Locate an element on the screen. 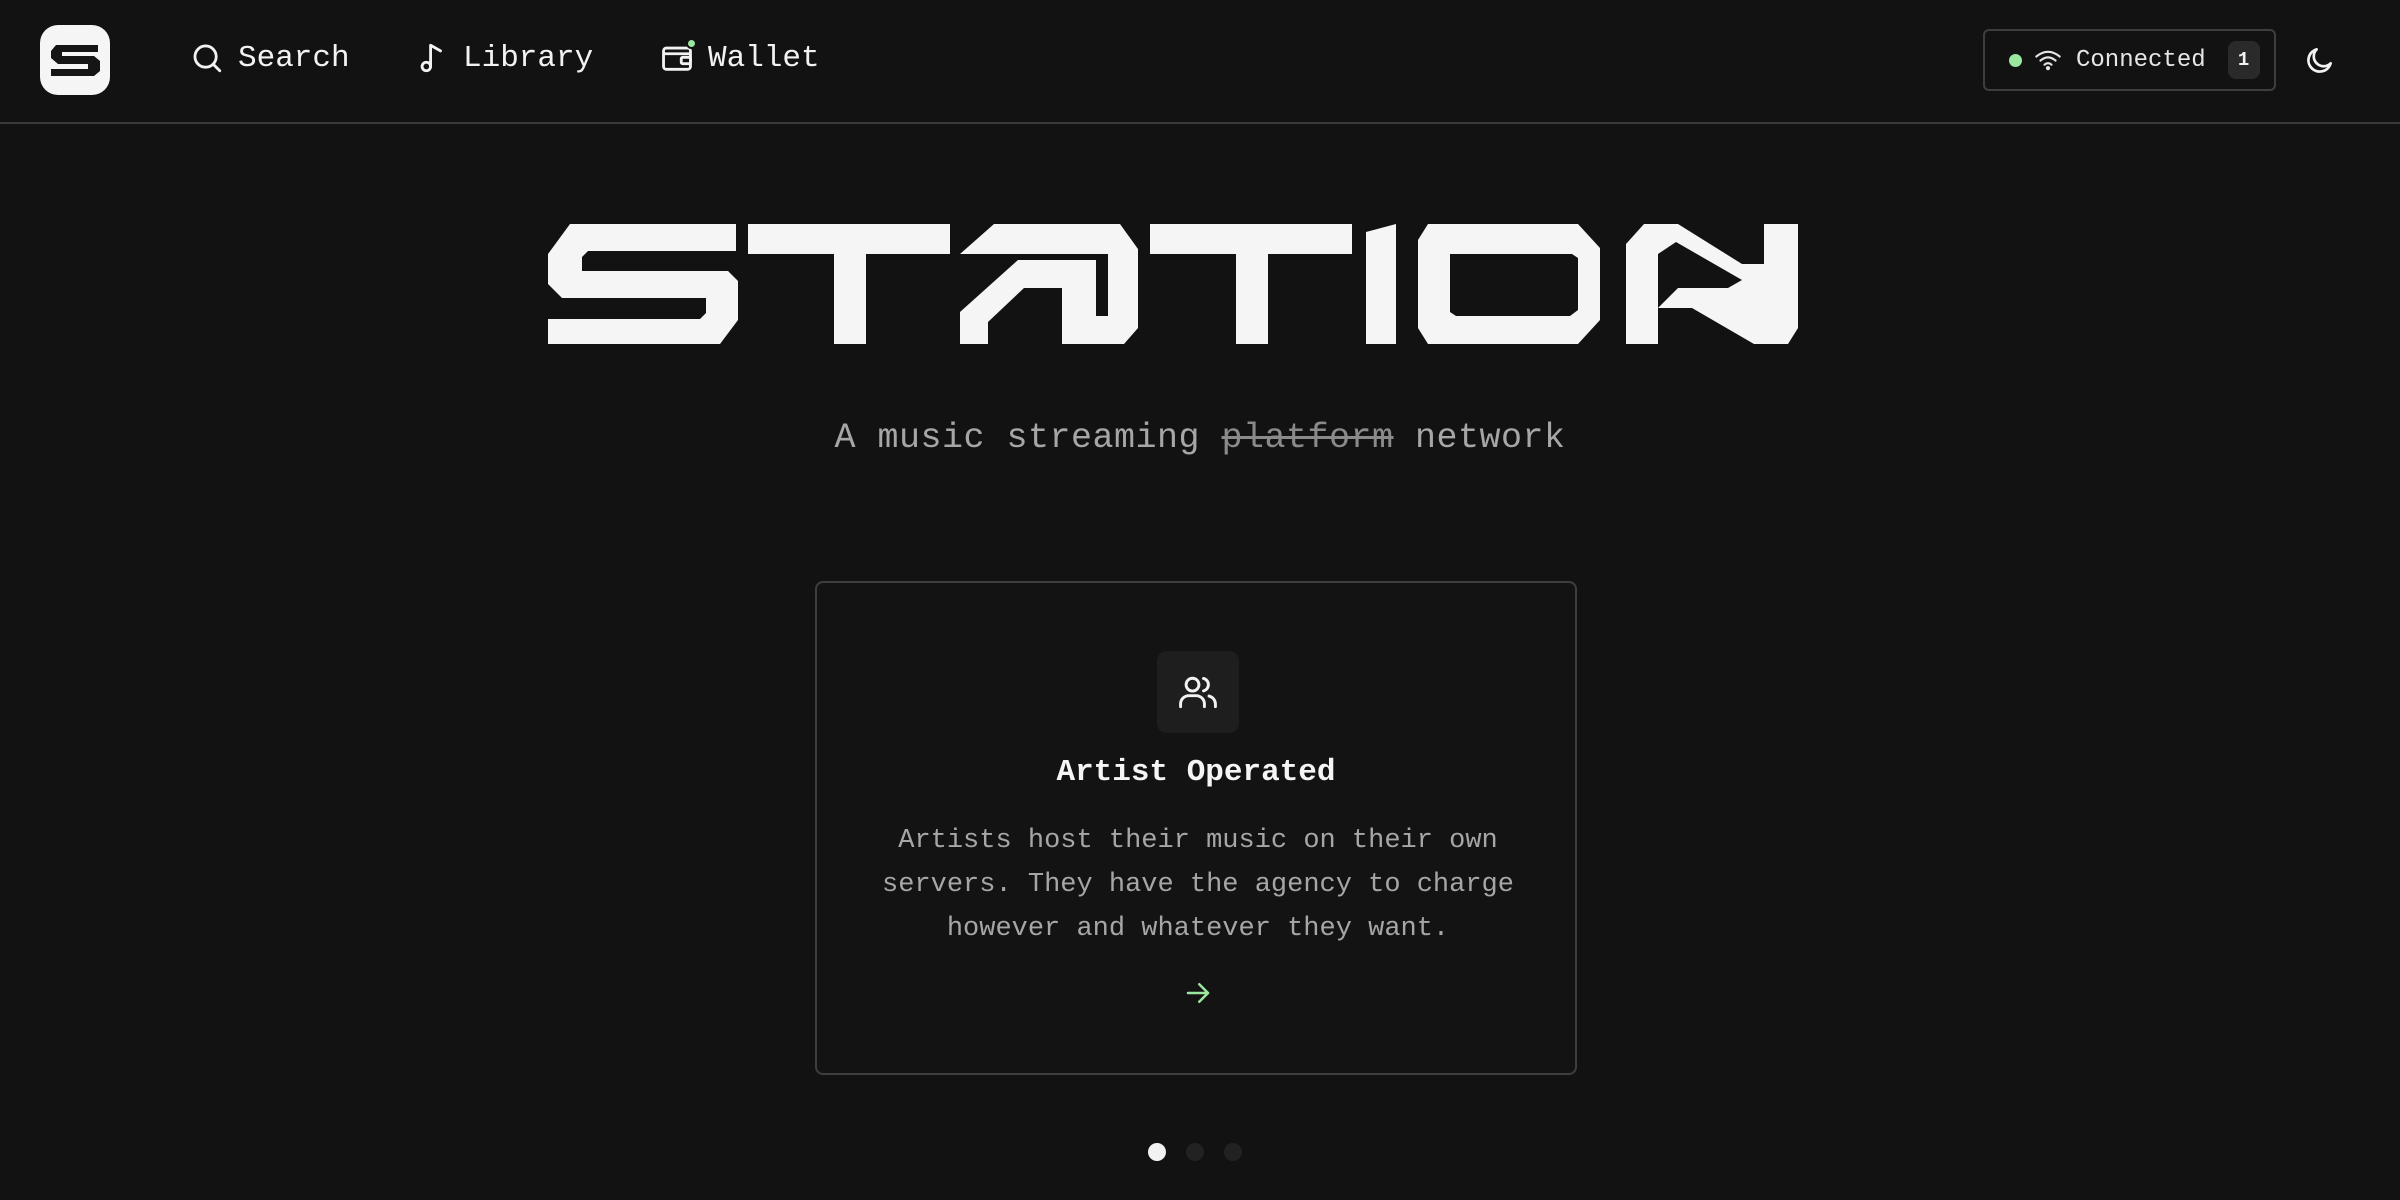 This screenshot has width=2400, height=1200. users-icon is located at coordinates (1198, 692).